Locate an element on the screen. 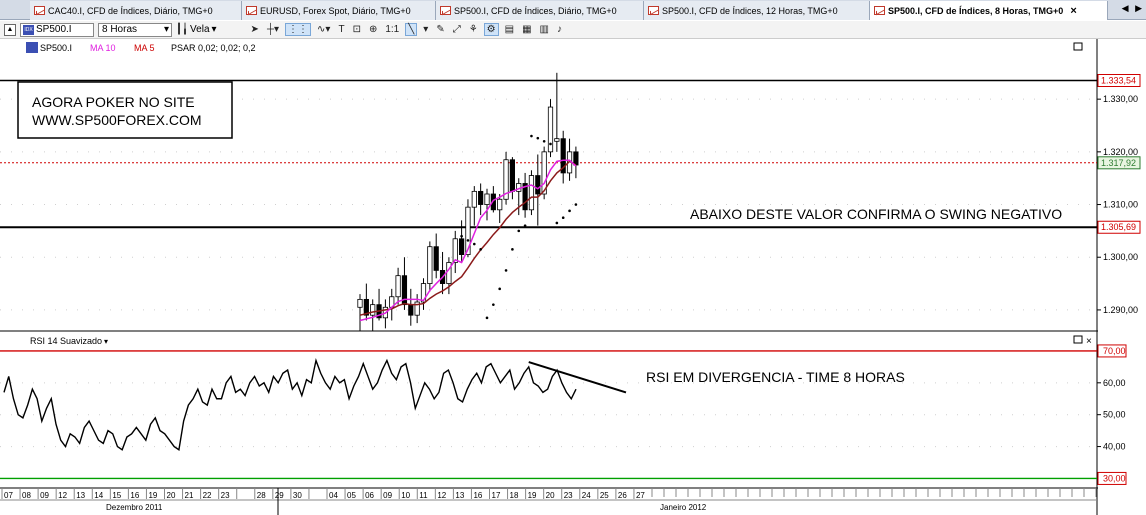 Image resolution: width=1146 pixels, height=515 pixels. time-tick-label: 11 is located at coordinates (423, 495).